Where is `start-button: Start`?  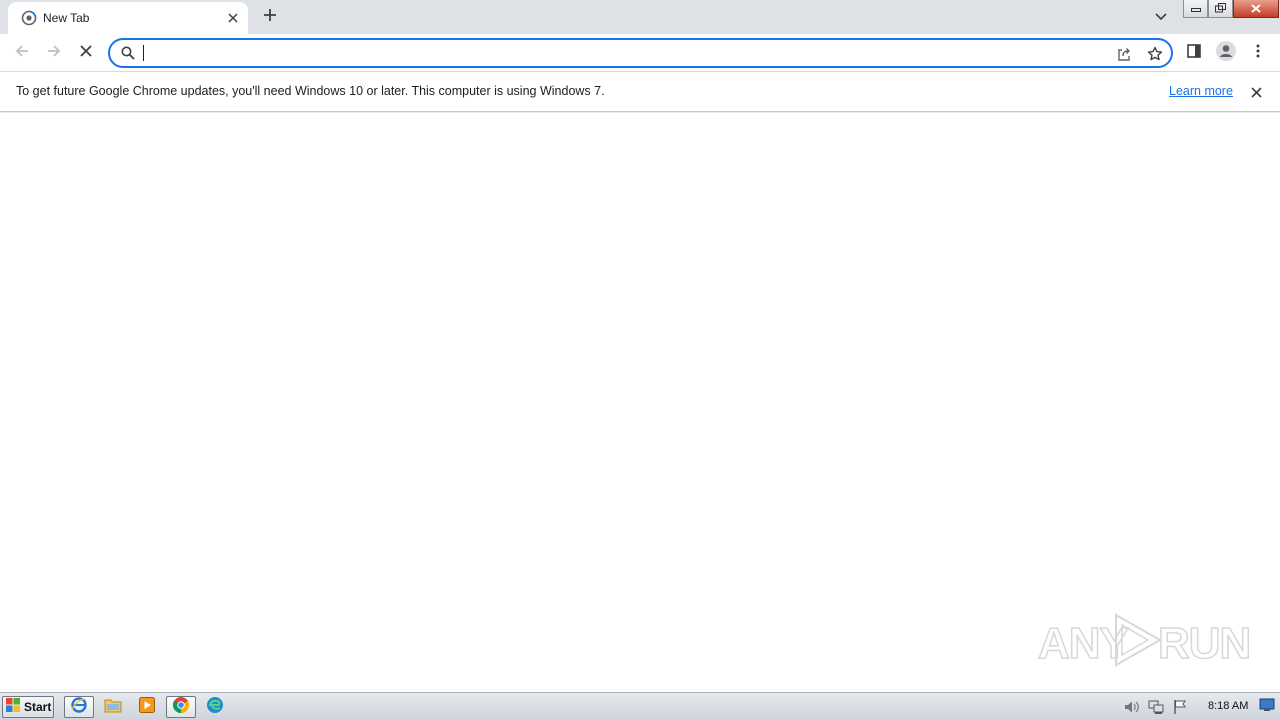
start-button: Start is located at coordinates (28, 707).